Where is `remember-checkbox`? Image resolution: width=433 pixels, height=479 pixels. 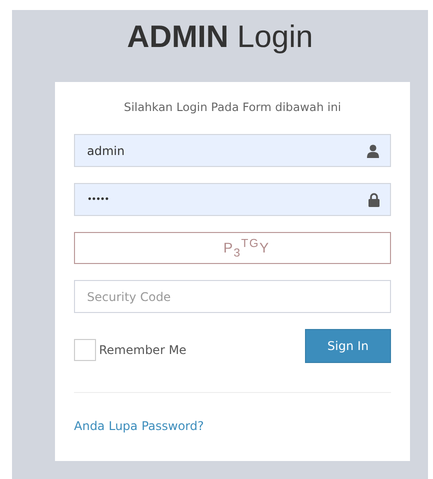 remember-checkbox is located at coordinates (85, 350).